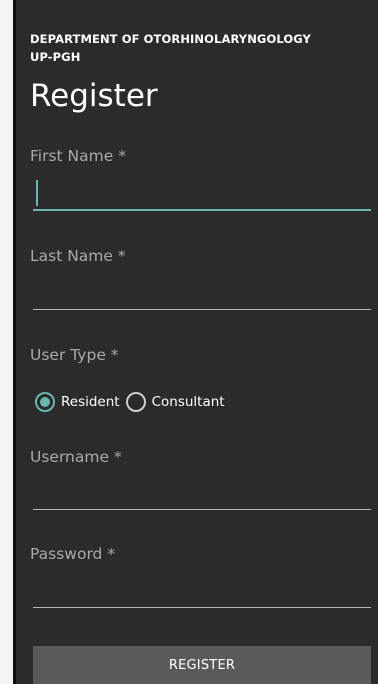 This screenshot has height=684, width=378. I want to click on department-unit: UP-PGH, so click(55, 57).